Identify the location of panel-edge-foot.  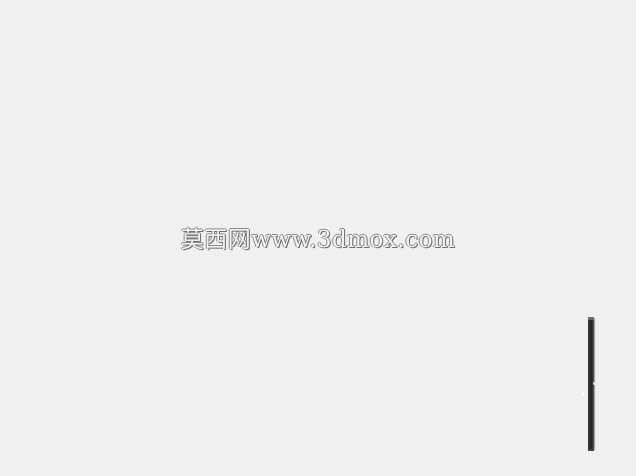
(591, 450).